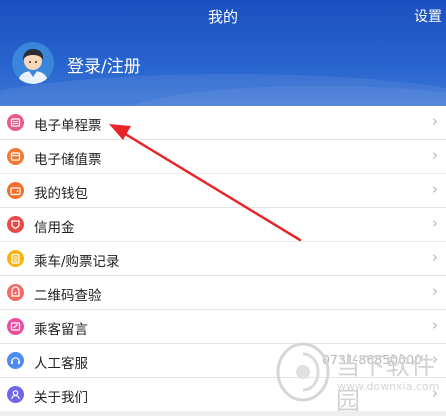  Describe the element at coordinates (223, 191) in the screenshot. I see `menu-item-wallet: 我的钱包 ›` at that location.